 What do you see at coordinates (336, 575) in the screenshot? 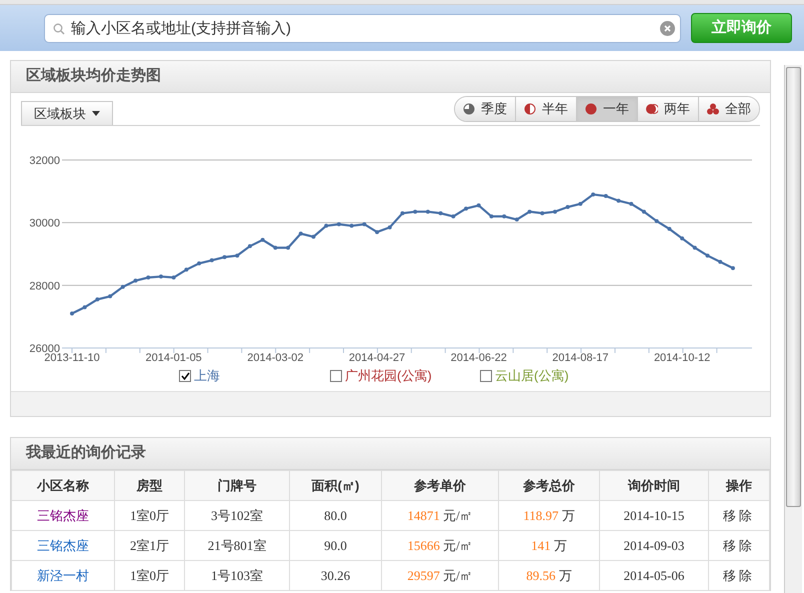
I see `table-cell: 30.26` at bounding box center [336, 575].